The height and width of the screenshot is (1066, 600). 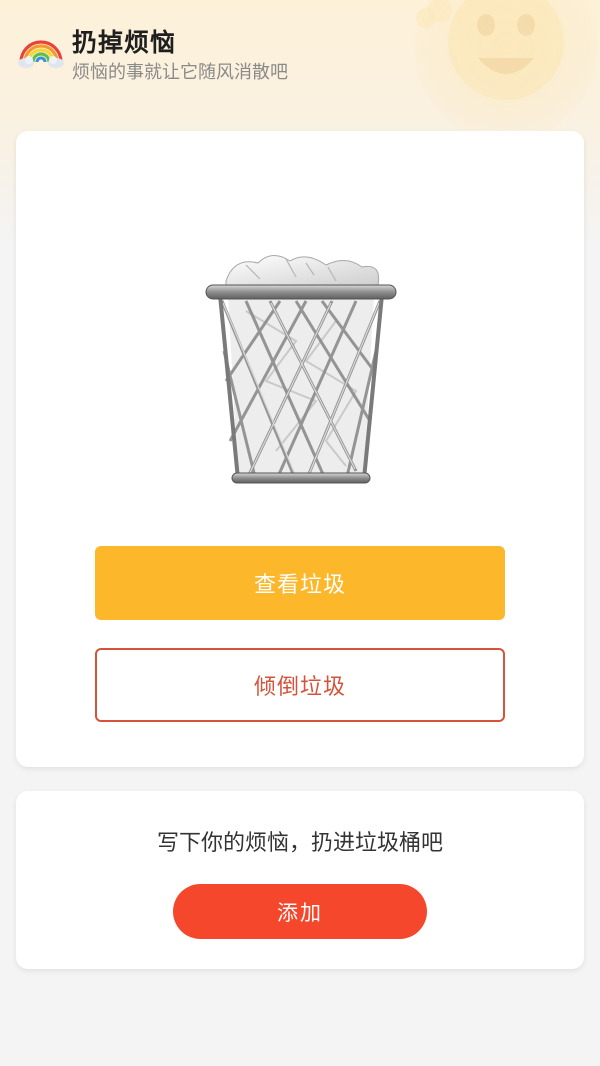 What do you see at coordinates (300, 911) in the screenshot?
I see `add-worry-button: 添加` at bounding box center [300, 911].